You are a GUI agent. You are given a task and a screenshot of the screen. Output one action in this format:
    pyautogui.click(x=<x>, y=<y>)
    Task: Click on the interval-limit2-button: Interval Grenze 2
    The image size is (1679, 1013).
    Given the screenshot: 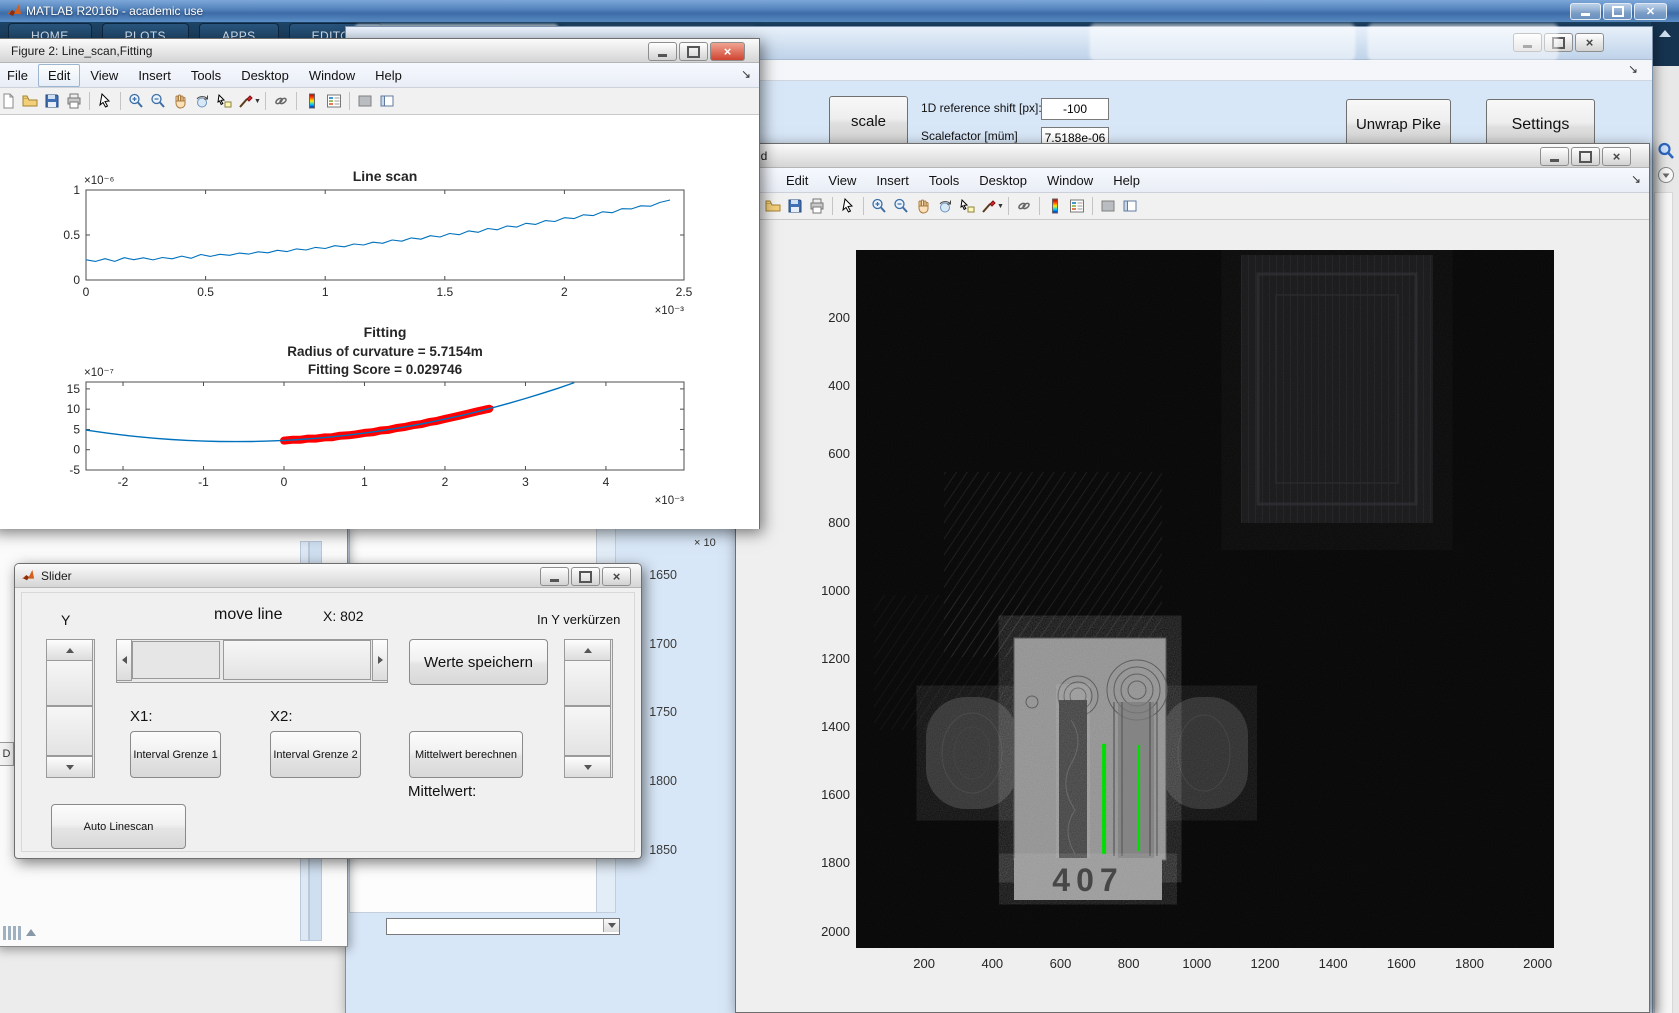 What is the action you would take?
    pyautogui.click(x=315, y=754)
    